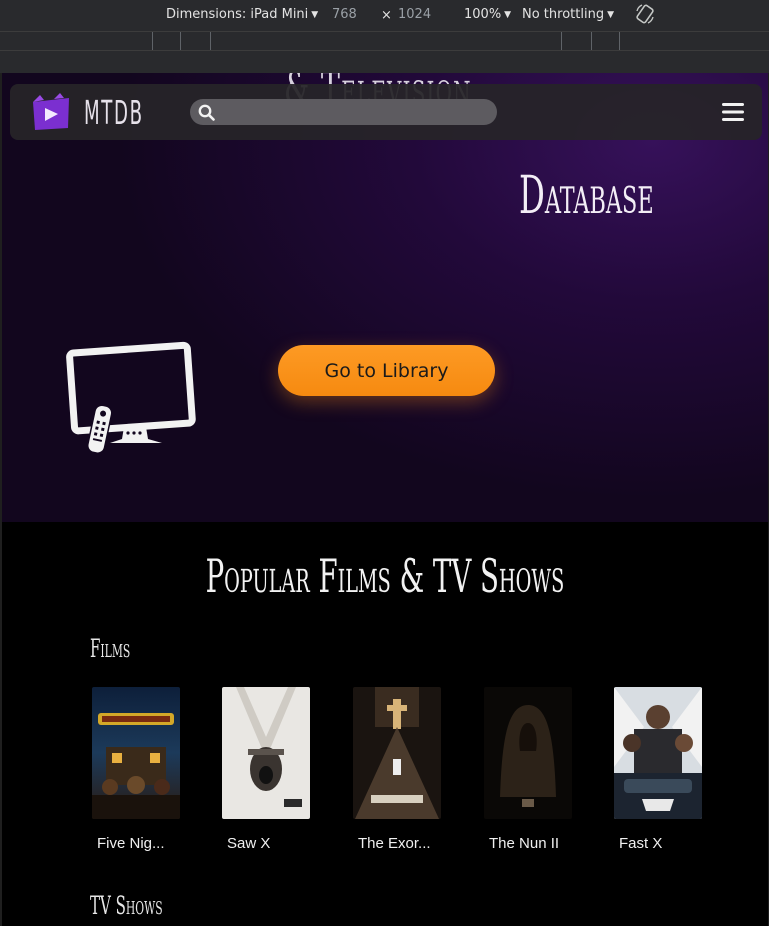 The image size is (769, 926). Describe the element at coordinates (645, 14) in the screenshot. I see `rotate-icon` at that location.